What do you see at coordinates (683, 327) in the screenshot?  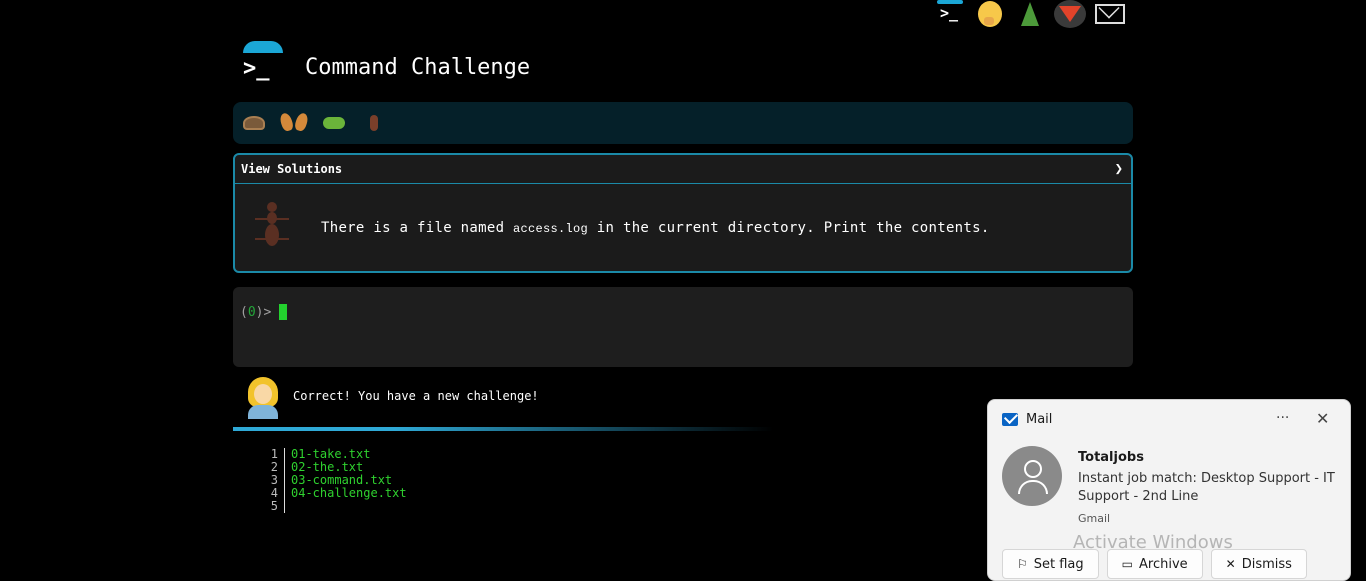 I see `terminal-input: (0)>` at bounding box center [683, 327].